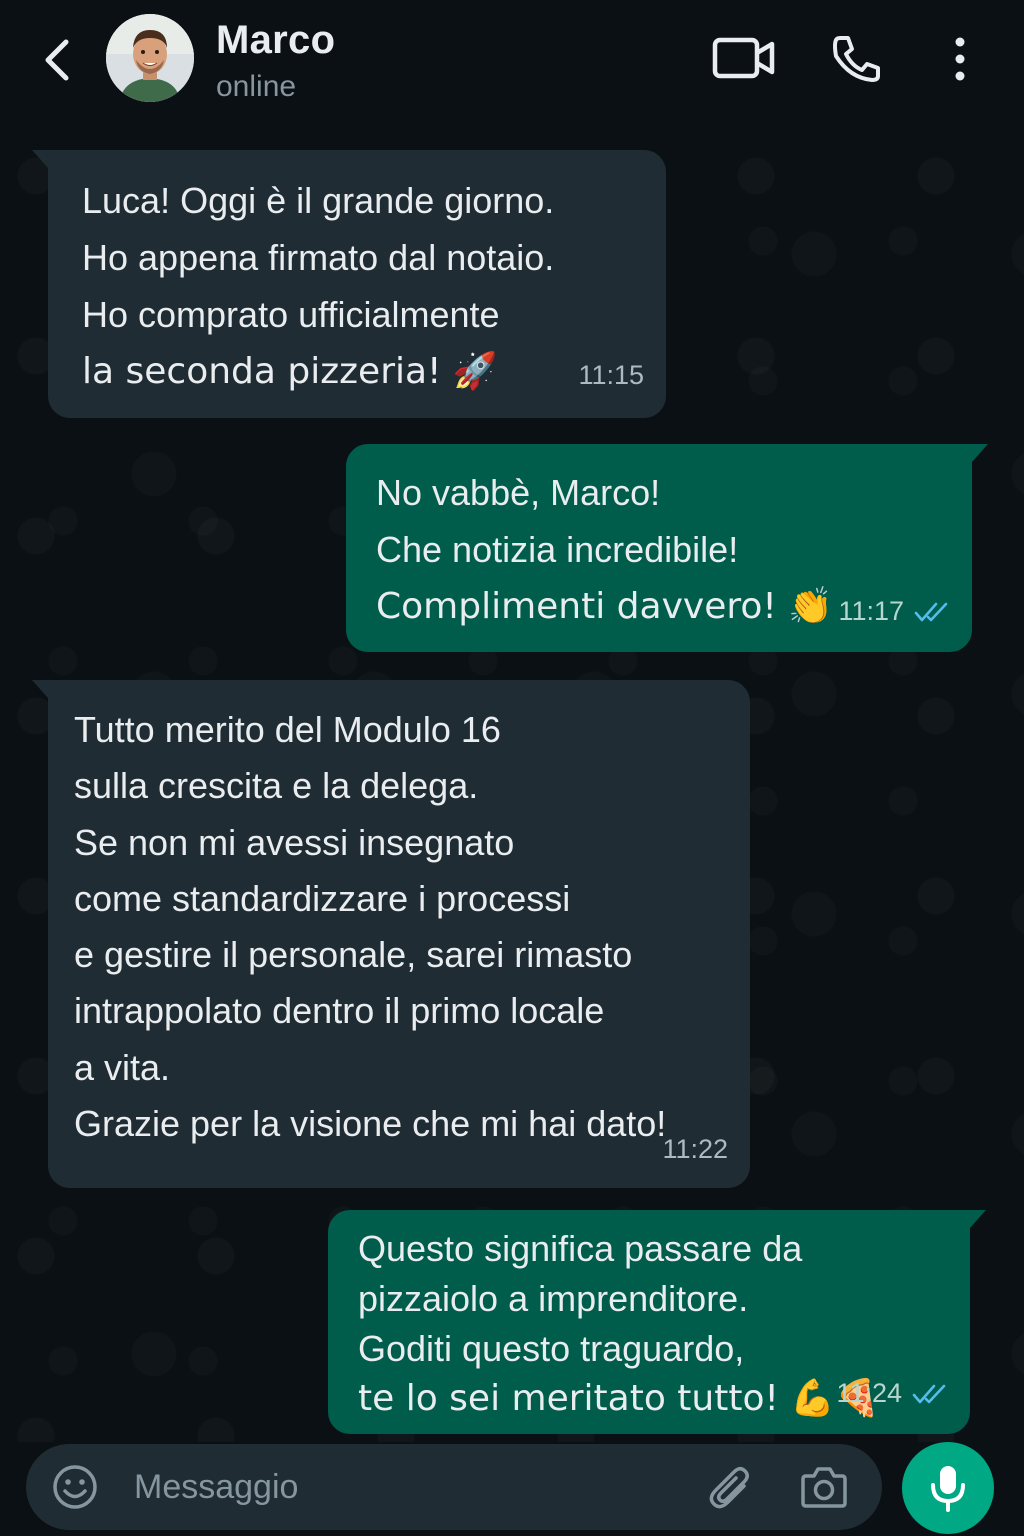  Describe the element at coordinates (122, 1067) in the screenshot. I see `message-line: a vita.` at that location.